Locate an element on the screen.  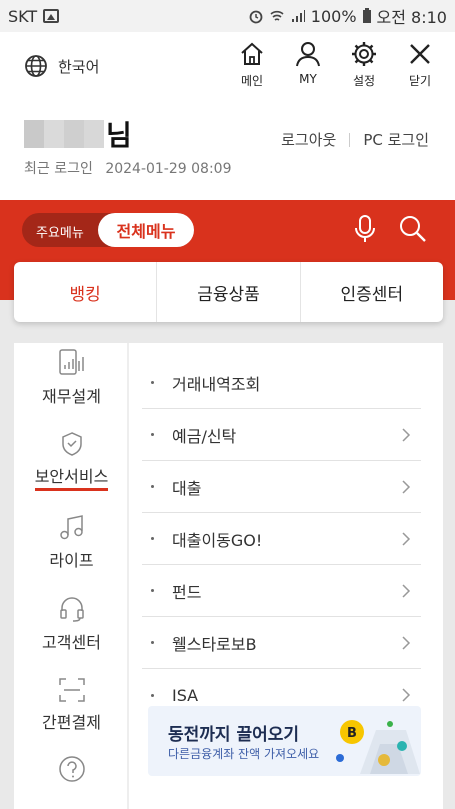
headset-icon is located at coordinates (71, 609).